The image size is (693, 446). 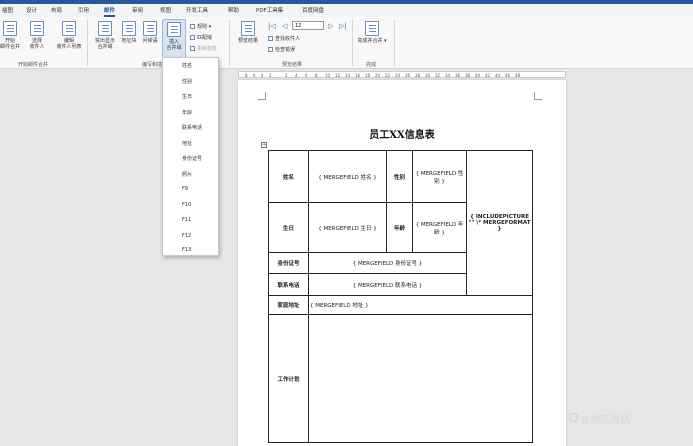 What do you see at coordinates (186, 205) in the screenshot?
I see `field-option: F10` at bounding box center [186, 205].